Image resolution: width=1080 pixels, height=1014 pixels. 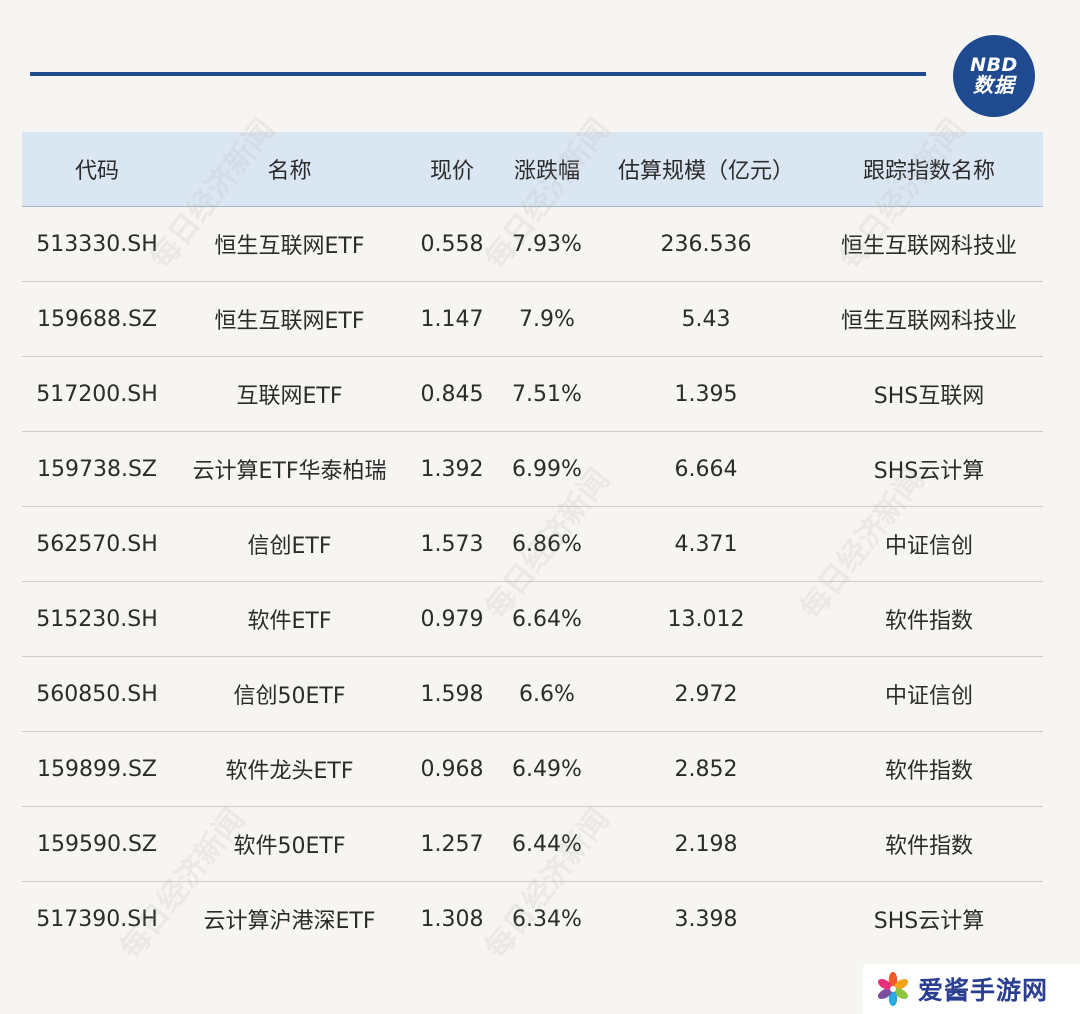 I want to click on cell-name: 互联网ETF, so click(x=289, y=394).